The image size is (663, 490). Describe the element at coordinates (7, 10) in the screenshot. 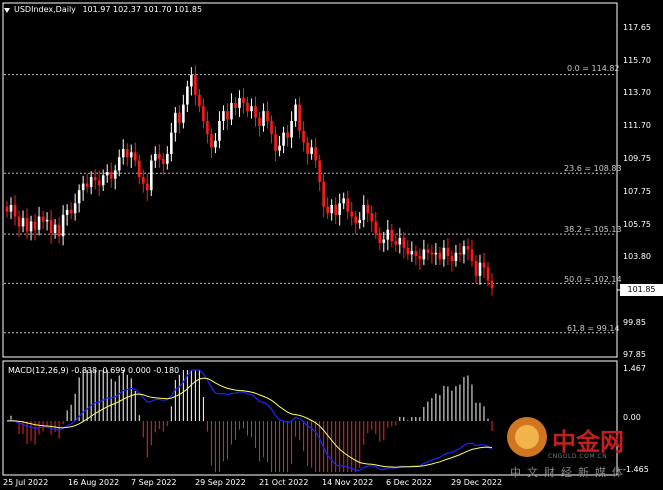

I see `chart-menu-icon` at that location.